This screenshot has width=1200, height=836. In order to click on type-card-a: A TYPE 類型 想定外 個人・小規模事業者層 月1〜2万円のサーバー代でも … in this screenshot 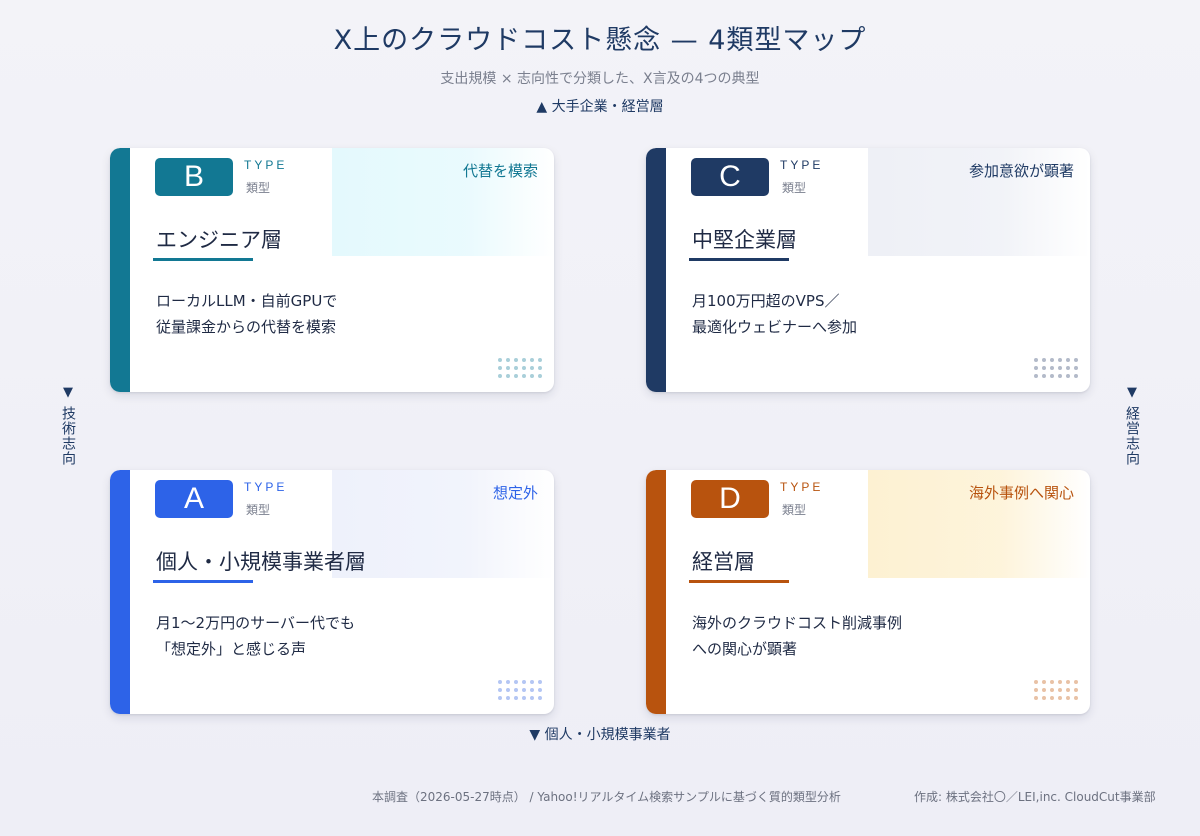, I will do `click(332, 592)`.